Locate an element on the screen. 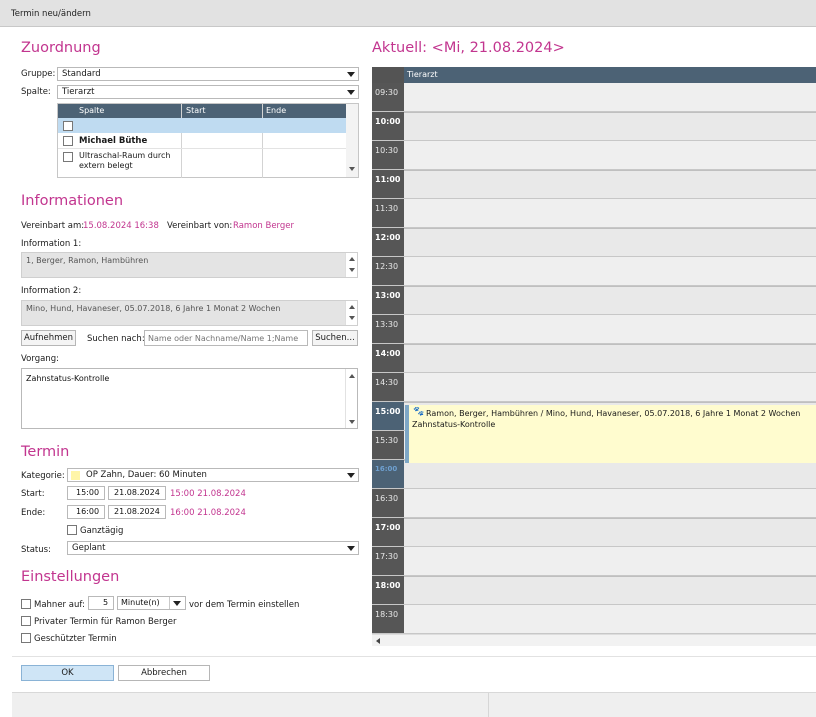  time-slot: 09:30 is located at coordinates (594, 97).